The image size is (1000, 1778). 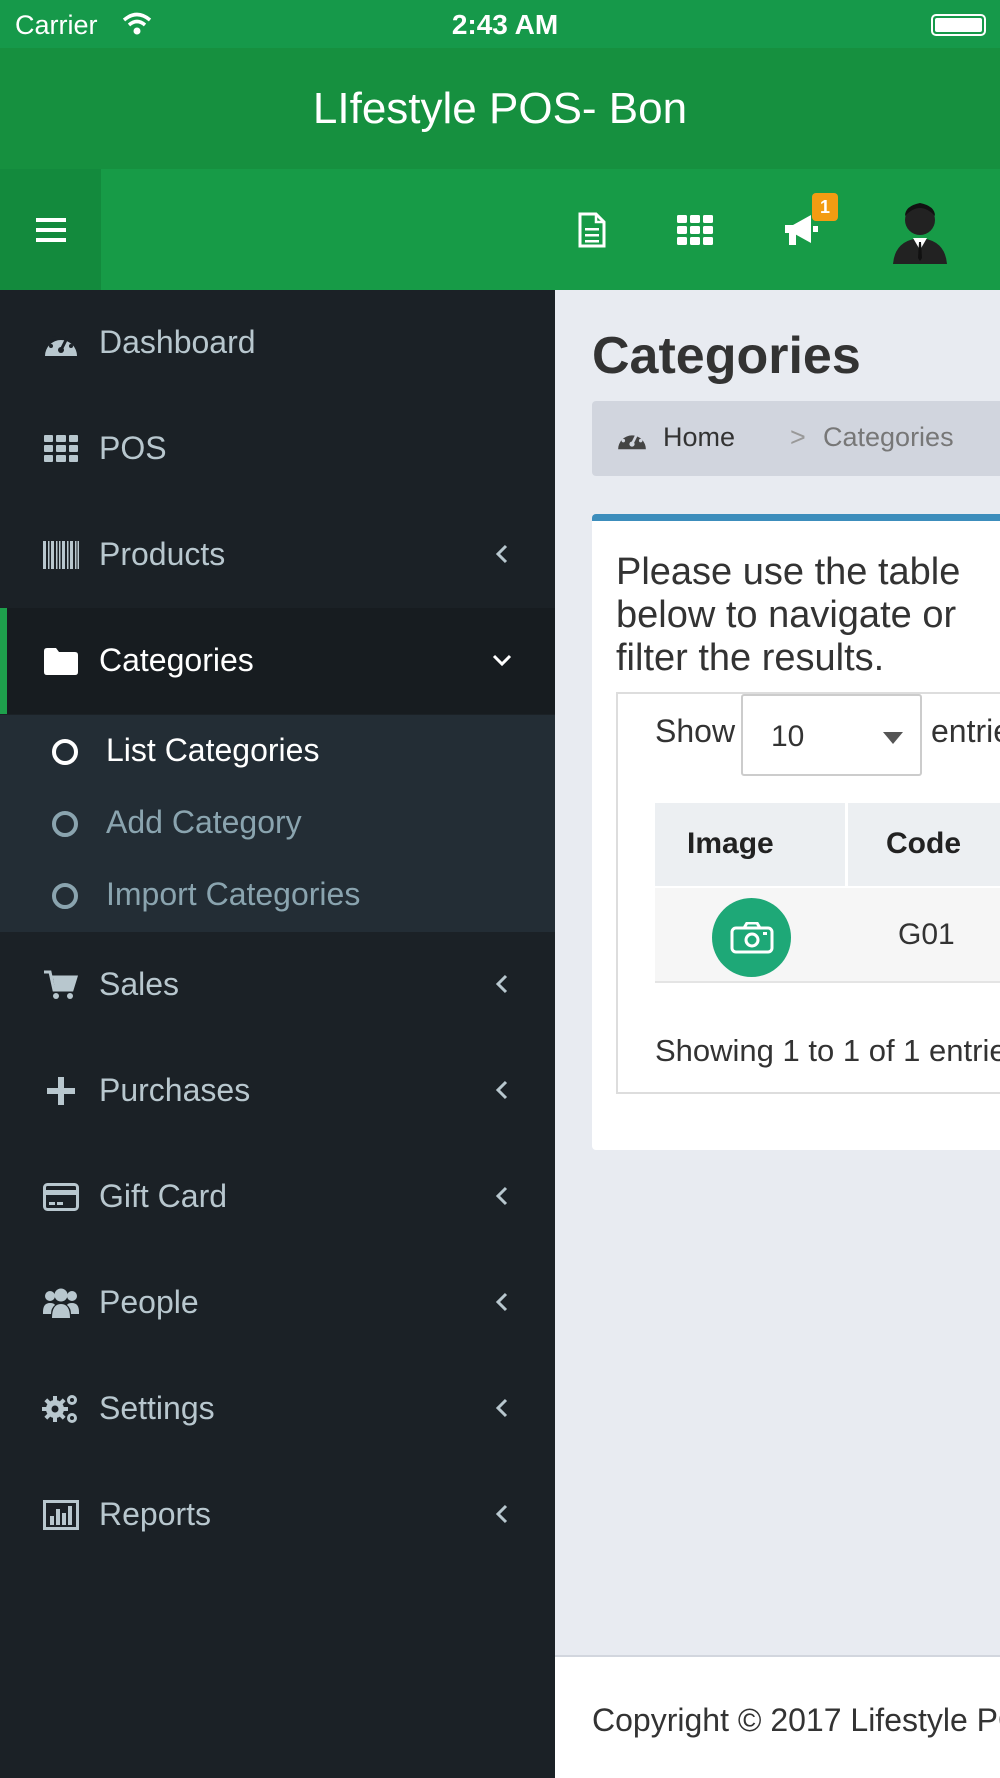 I want to click on sidebar-item-gift-card: Gift Card, so click(x=277, y=1197).